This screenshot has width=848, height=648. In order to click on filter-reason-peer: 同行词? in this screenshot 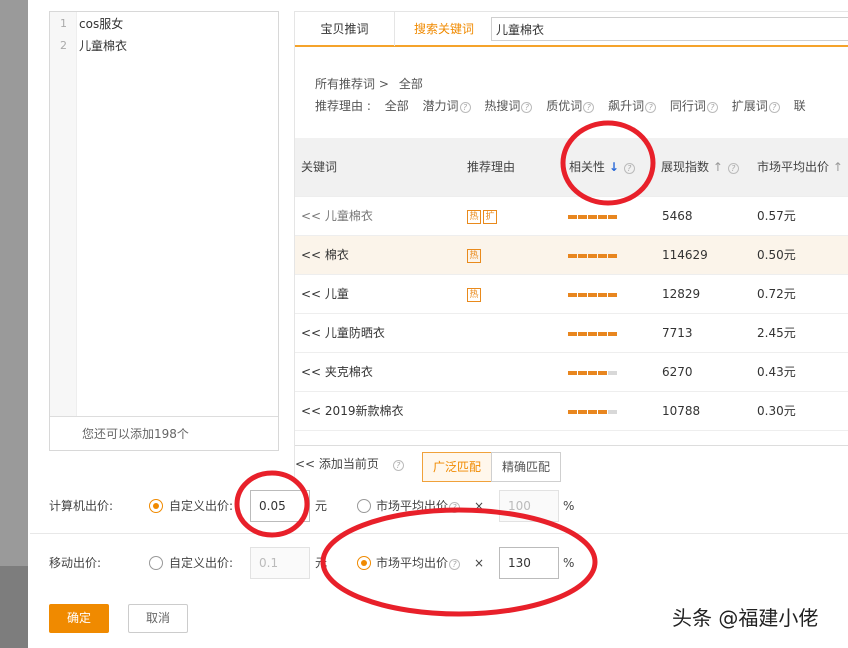, I will do `click(694, 106)`.